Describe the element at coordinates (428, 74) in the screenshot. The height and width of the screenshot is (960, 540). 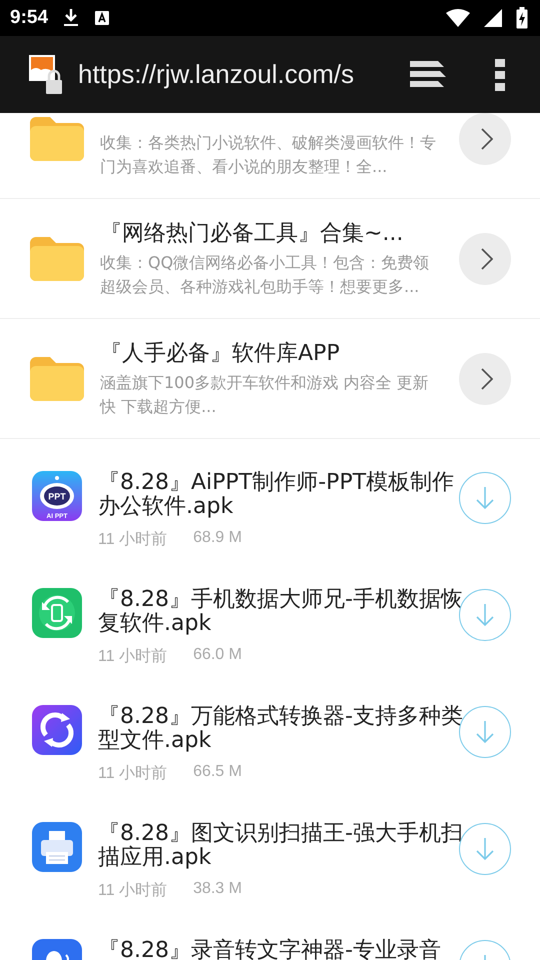
I see `tabs-icon` at that location.